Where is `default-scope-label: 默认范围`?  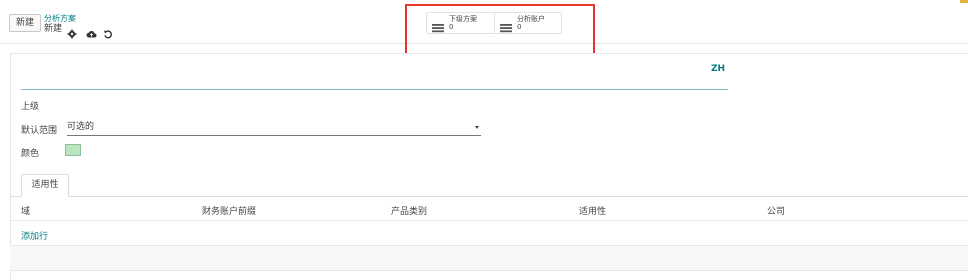
default-scope-label: 默认范围 is located at coordinates (39, 131).